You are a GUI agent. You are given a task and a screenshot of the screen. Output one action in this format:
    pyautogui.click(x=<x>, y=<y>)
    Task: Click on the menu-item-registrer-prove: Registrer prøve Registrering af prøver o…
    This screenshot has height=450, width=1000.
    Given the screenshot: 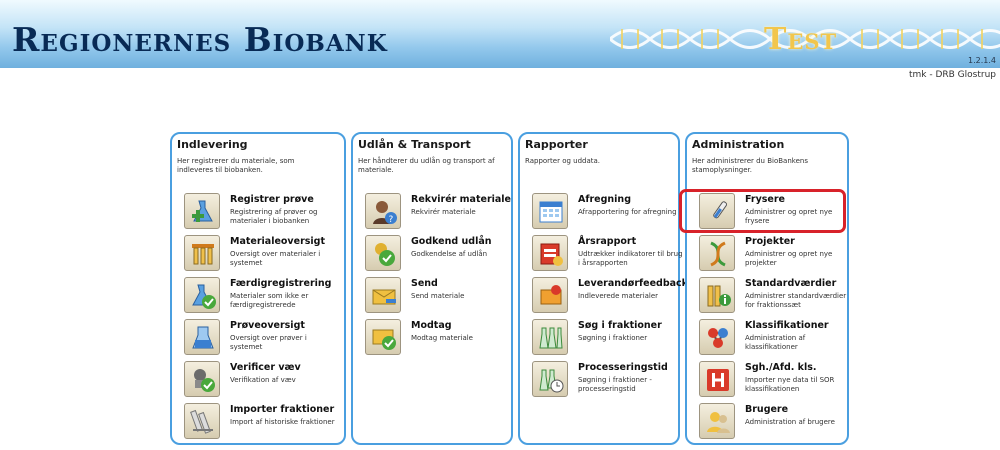 What is the action you would take?
    pyautogui.click(x=264, y=213)
    